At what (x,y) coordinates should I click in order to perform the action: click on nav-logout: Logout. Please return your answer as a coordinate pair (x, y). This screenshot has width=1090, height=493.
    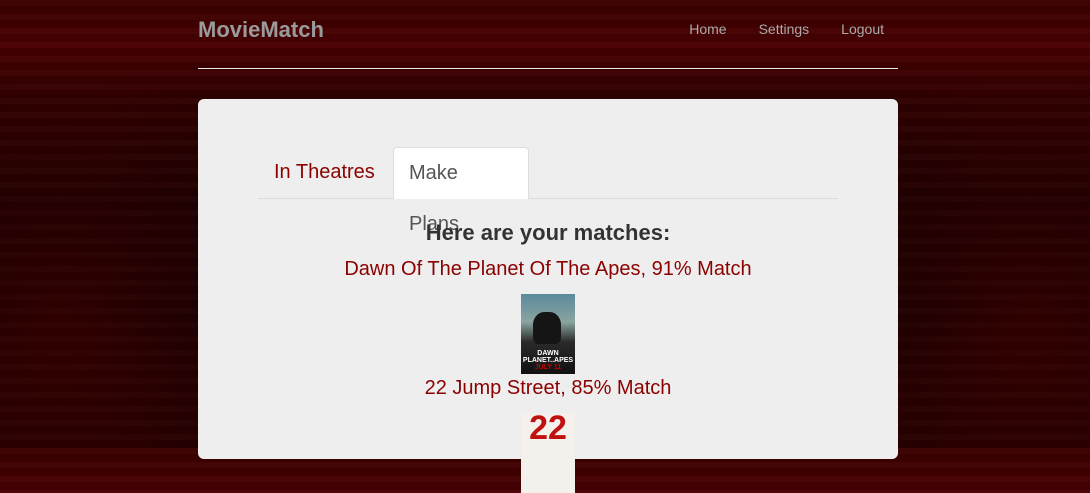
    Looking at the image, I should click on (862, 29).